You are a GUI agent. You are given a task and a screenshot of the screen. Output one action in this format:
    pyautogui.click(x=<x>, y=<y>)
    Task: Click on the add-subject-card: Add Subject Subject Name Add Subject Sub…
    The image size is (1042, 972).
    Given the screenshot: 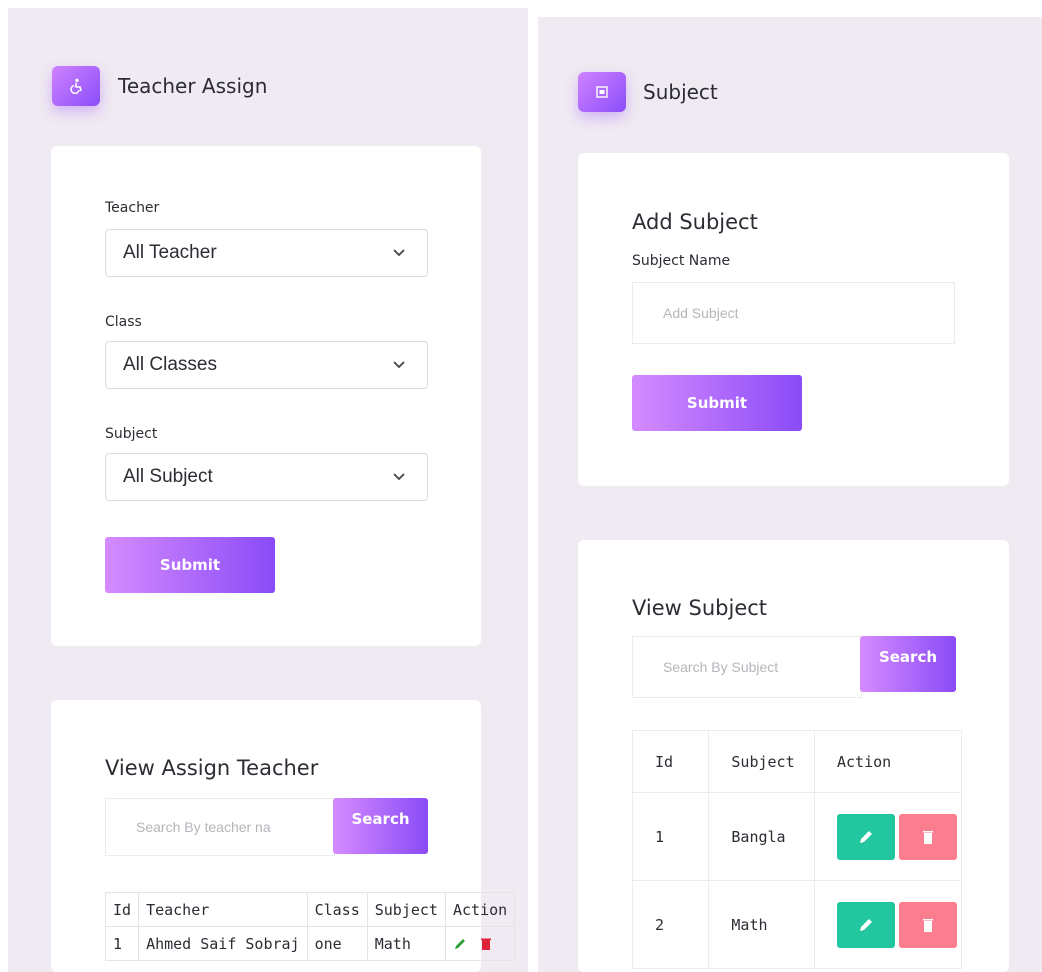 What is the action you would take?
    pyautogui.click(x=793, y=319)
    